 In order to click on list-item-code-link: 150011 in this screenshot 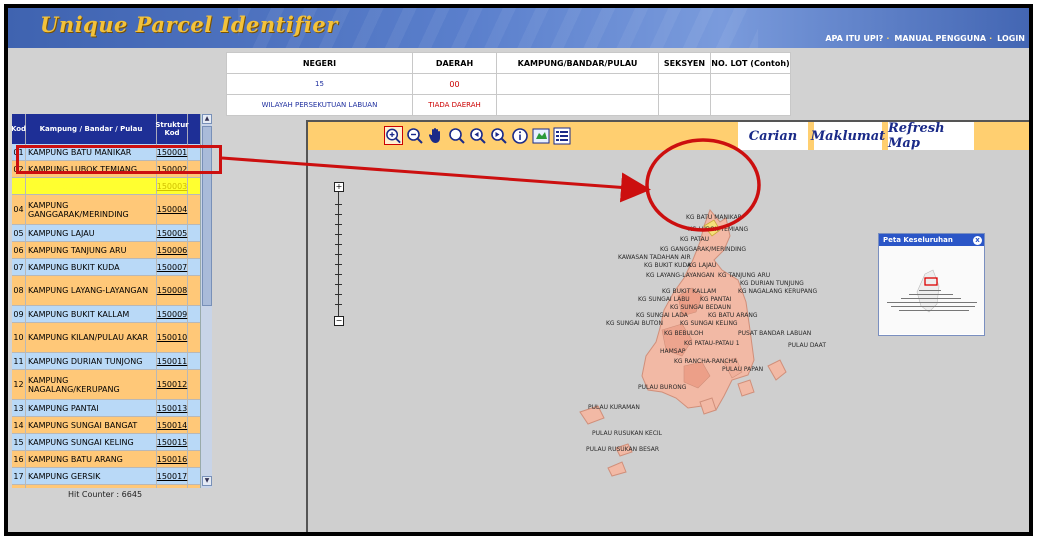, I will do `click(172, 361)`.